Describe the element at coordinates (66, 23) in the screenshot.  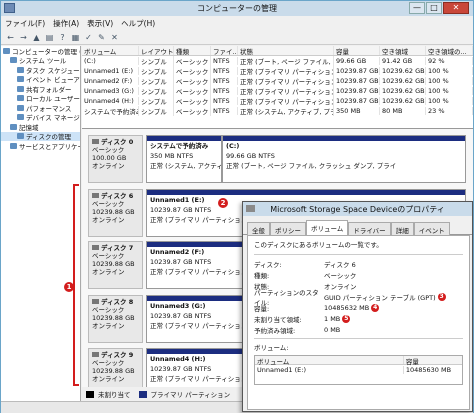
I see `menu-action: 操作(A)` at that location.